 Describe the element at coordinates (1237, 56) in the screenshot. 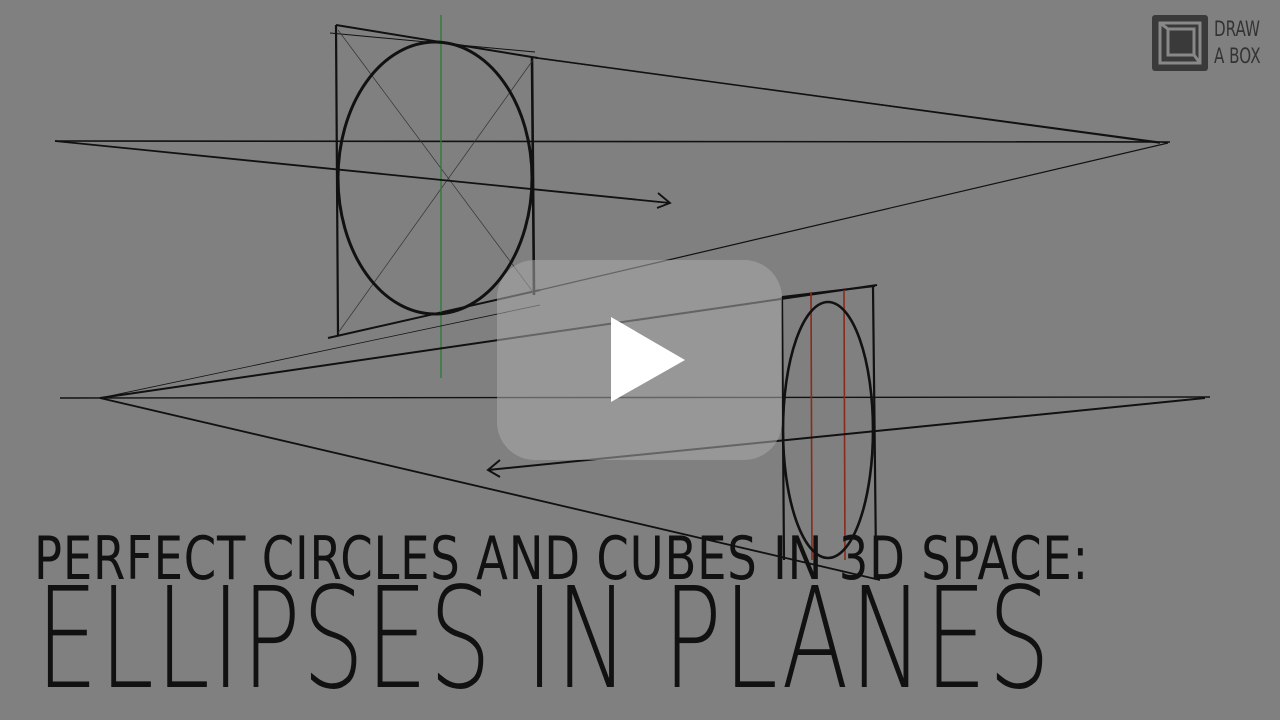

I see `logo-line-2: A BOX` at that location.